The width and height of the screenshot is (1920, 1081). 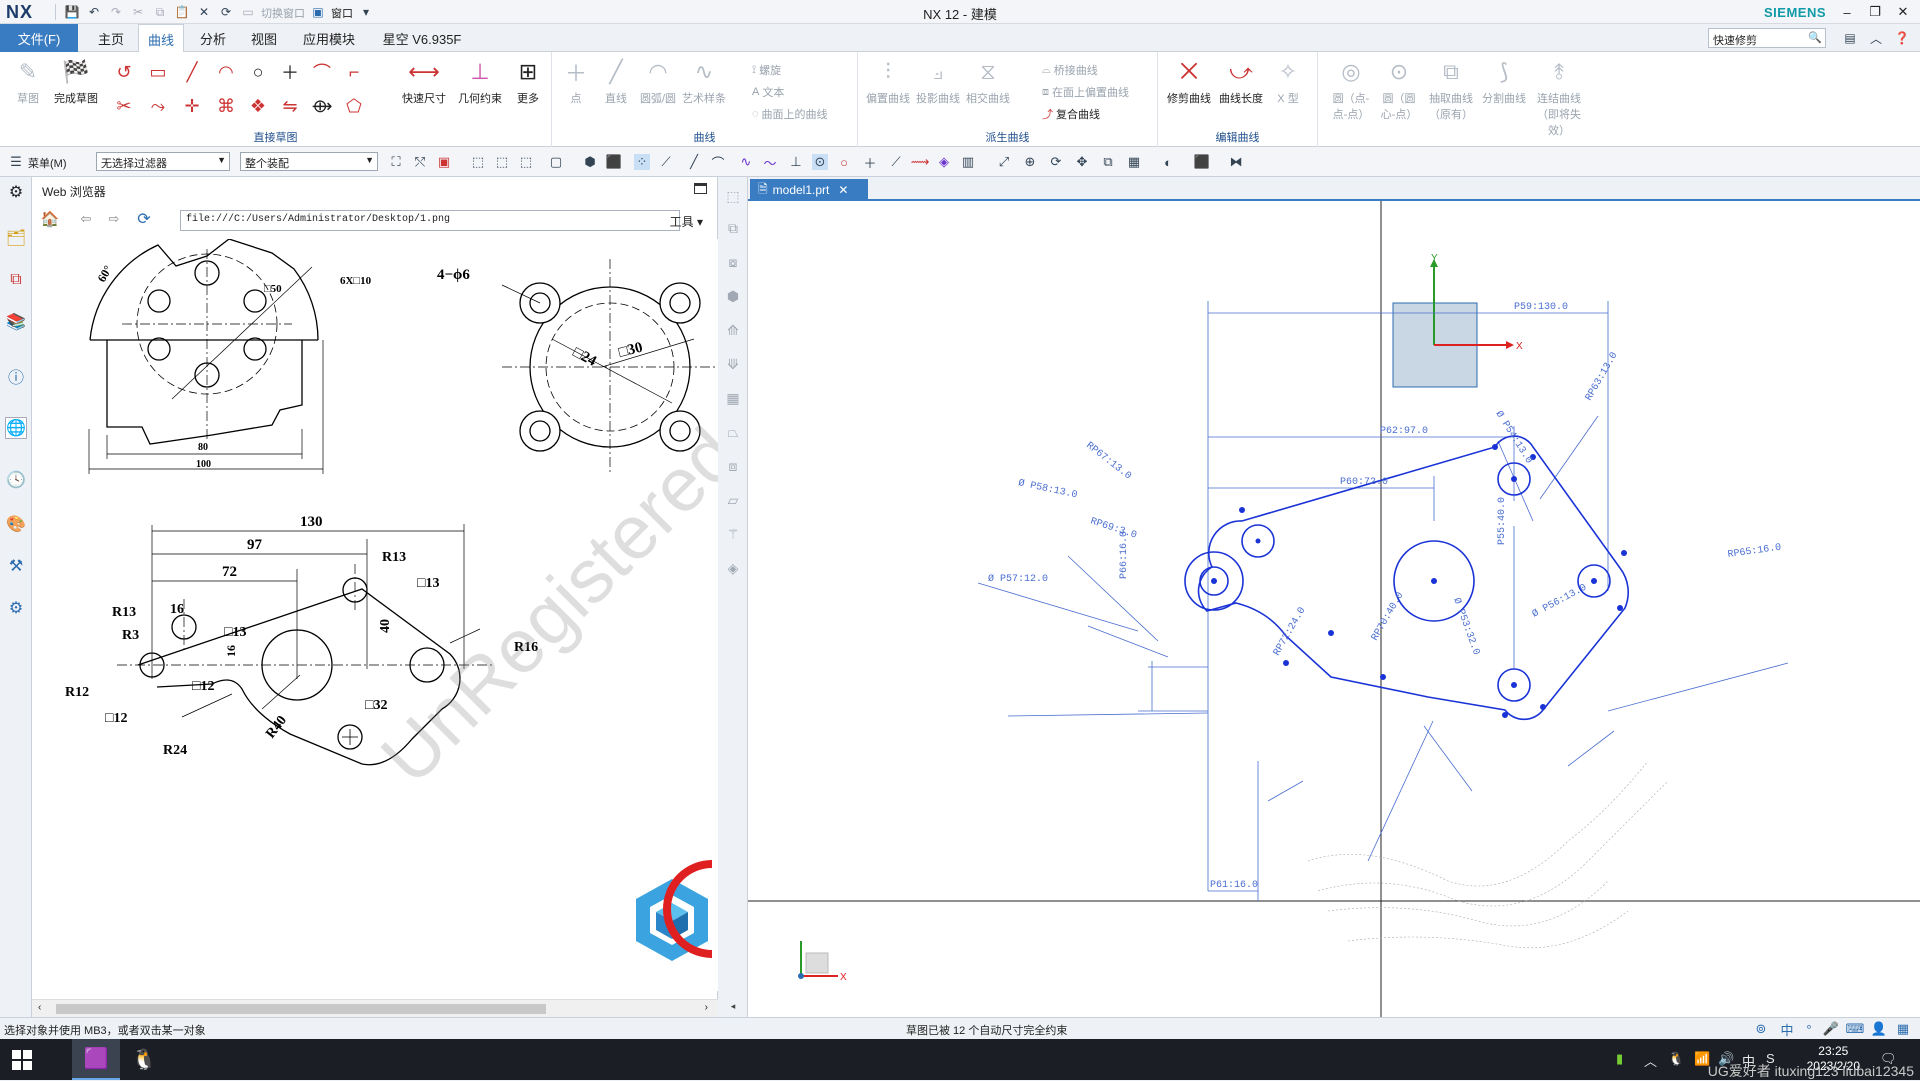 I want to click on cube-icon: ⬛, so click(x=614, y=162).